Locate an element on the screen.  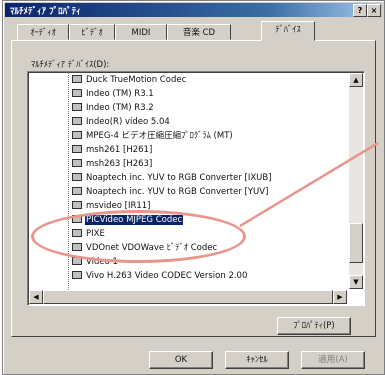
tab-devices: ﾃﾞﾊﾞｲｽ is located at coordinates (288, 31).